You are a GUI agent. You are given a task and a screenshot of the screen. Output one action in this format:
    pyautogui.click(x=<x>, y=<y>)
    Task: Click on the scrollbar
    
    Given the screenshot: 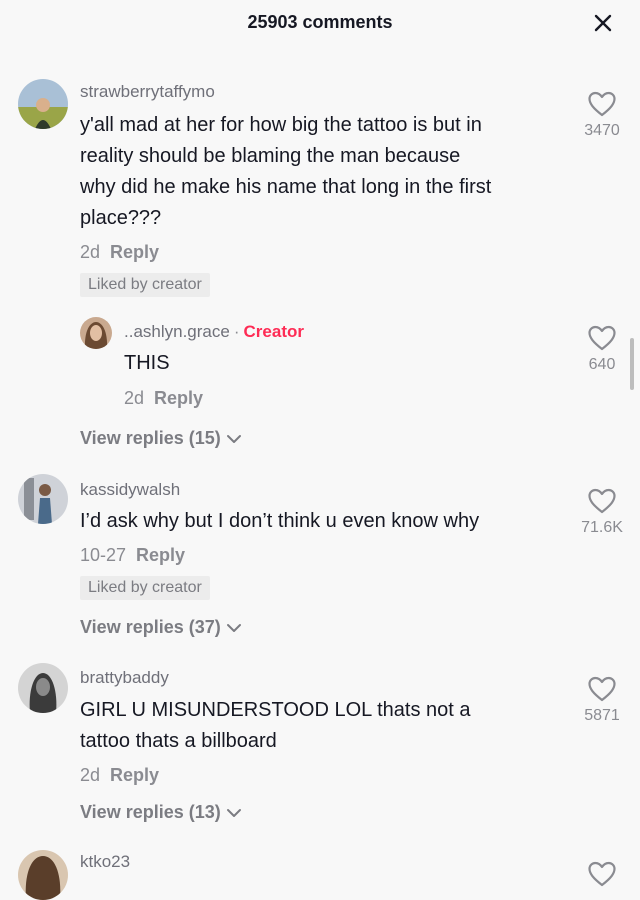 What is the action you would take?
    pyautogui.click(x=632, y=364)
    